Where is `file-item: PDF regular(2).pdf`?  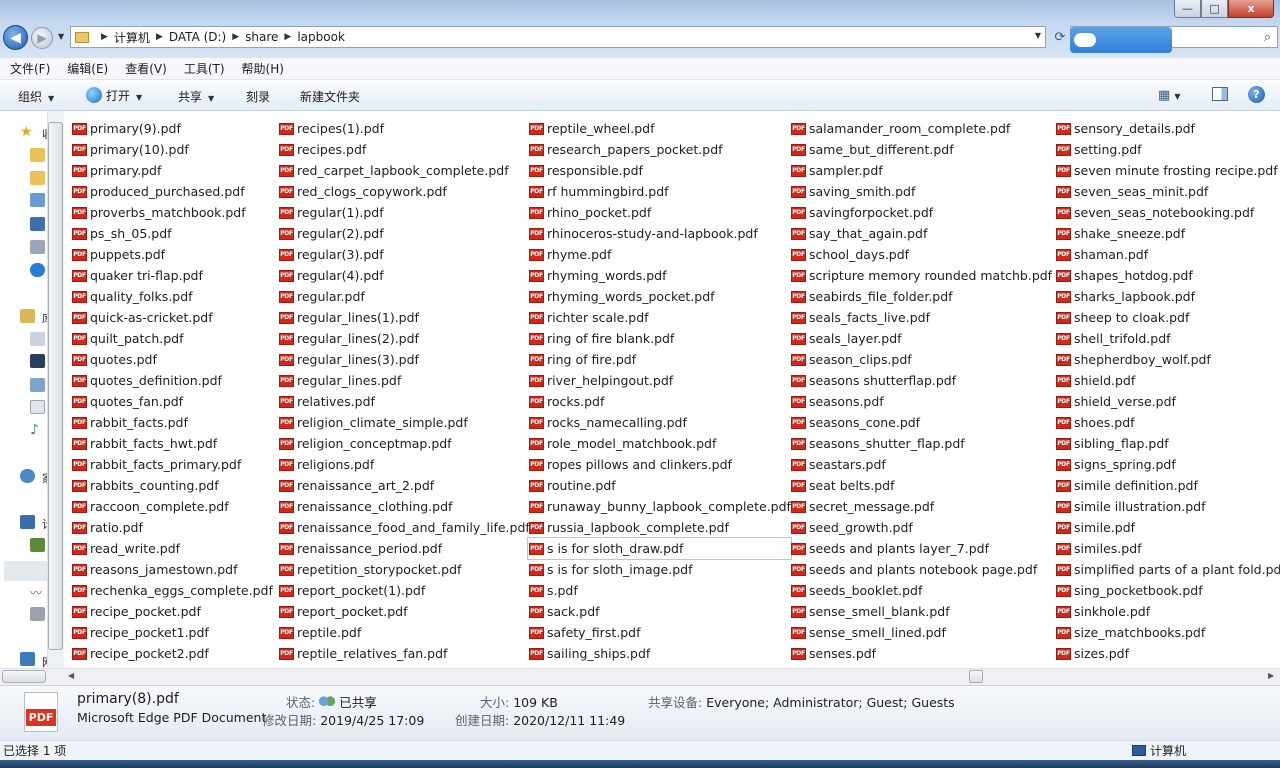 file-item: PDF regular(2).pdf is located at coordinates (404, 233).